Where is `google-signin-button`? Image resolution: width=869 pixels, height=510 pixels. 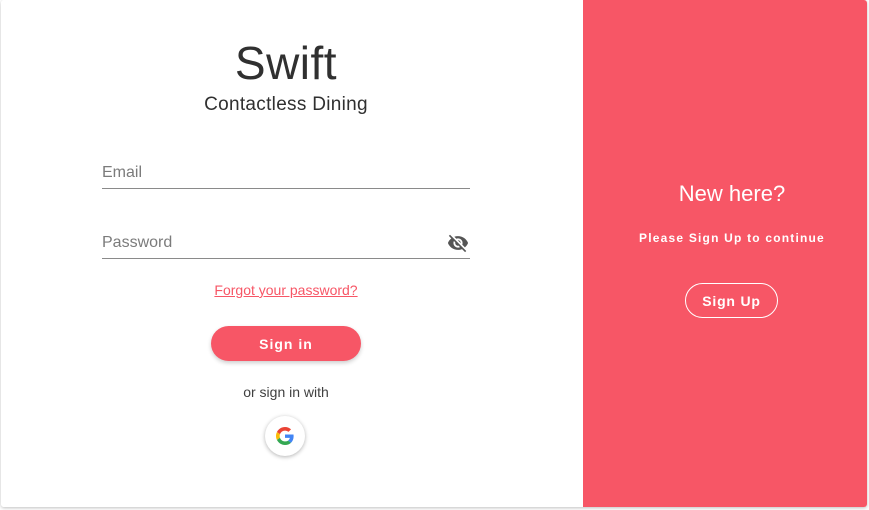
google-signin-button is located at coordinates (285, 436).